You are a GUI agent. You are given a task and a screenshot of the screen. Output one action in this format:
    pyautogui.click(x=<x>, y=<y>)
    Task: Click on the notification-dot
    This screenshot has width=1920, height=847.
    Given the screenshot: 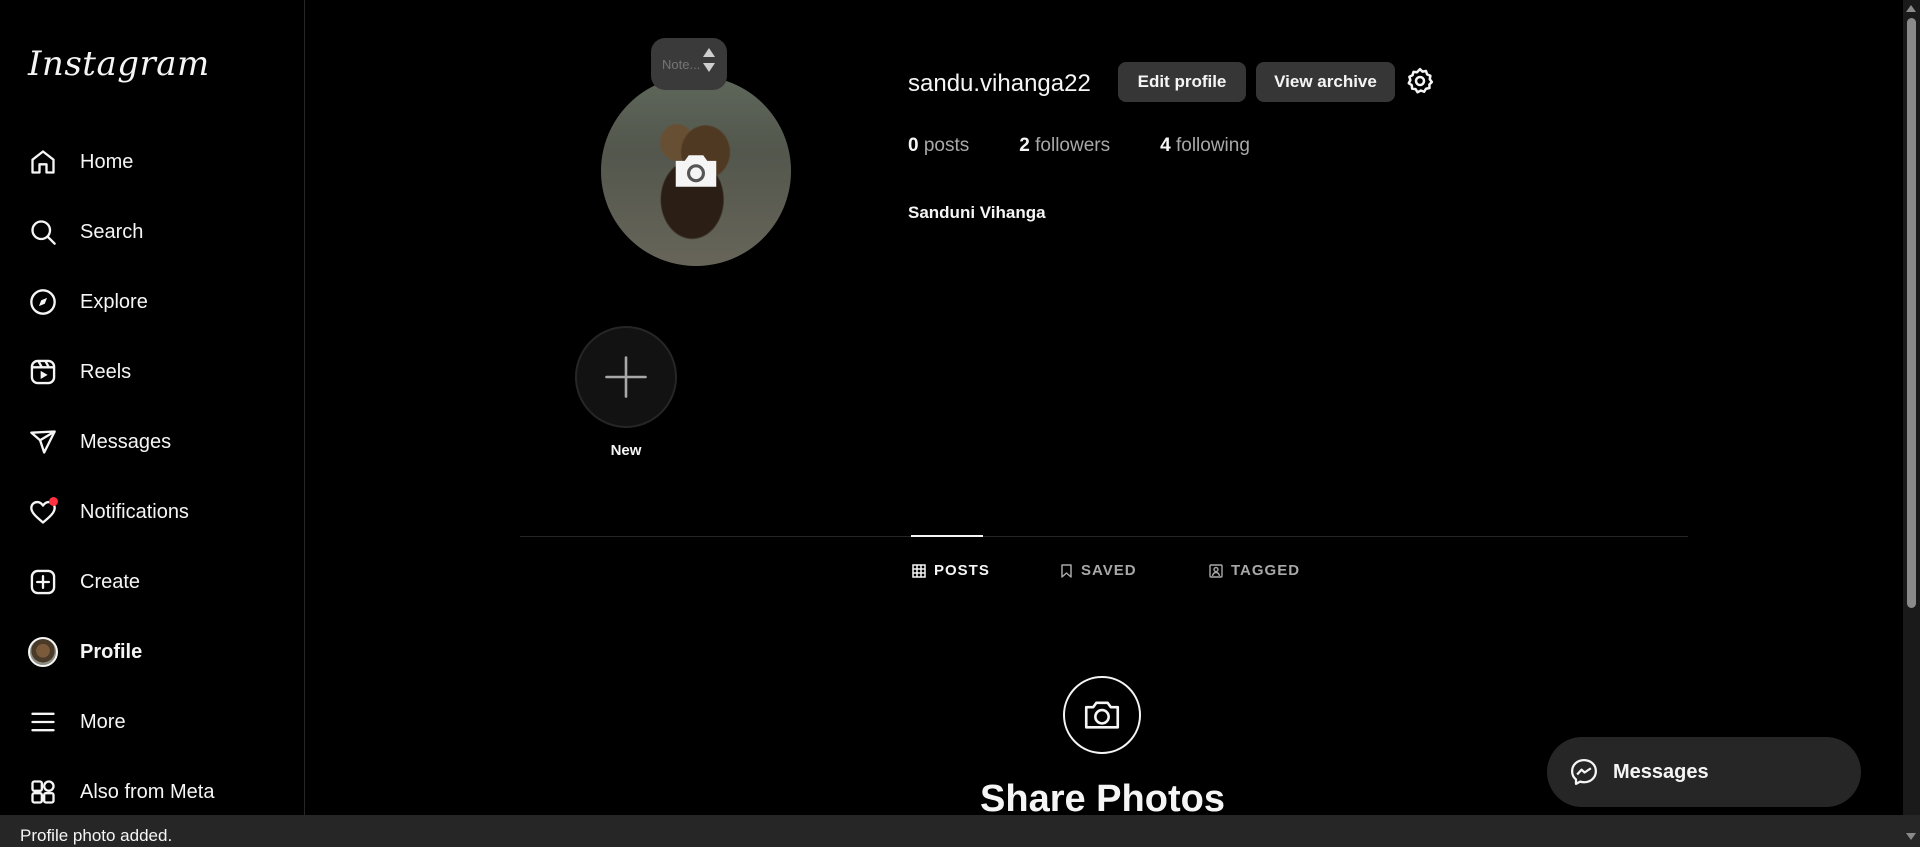 What is the action you would take?
    pyautogui.click(x=53, y=501)
    